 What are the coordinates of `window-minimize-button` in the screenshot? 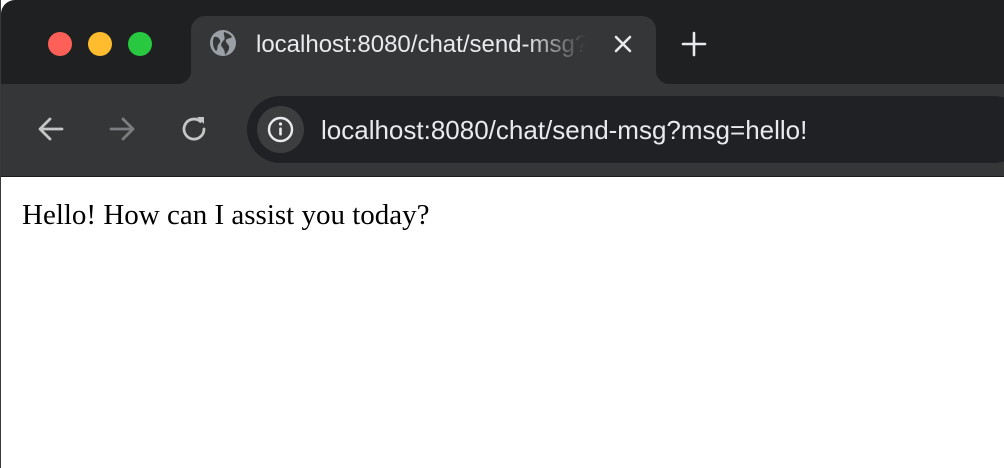 It's located at (100, 44).